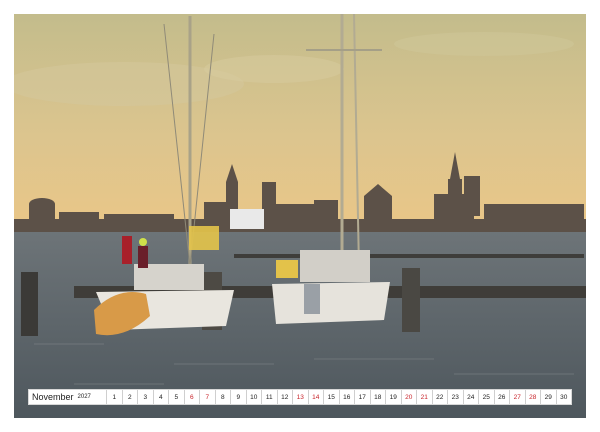  Describe the element at coordinates (424, 397) in the screenshot. I see `day-cell: 21` at that location.